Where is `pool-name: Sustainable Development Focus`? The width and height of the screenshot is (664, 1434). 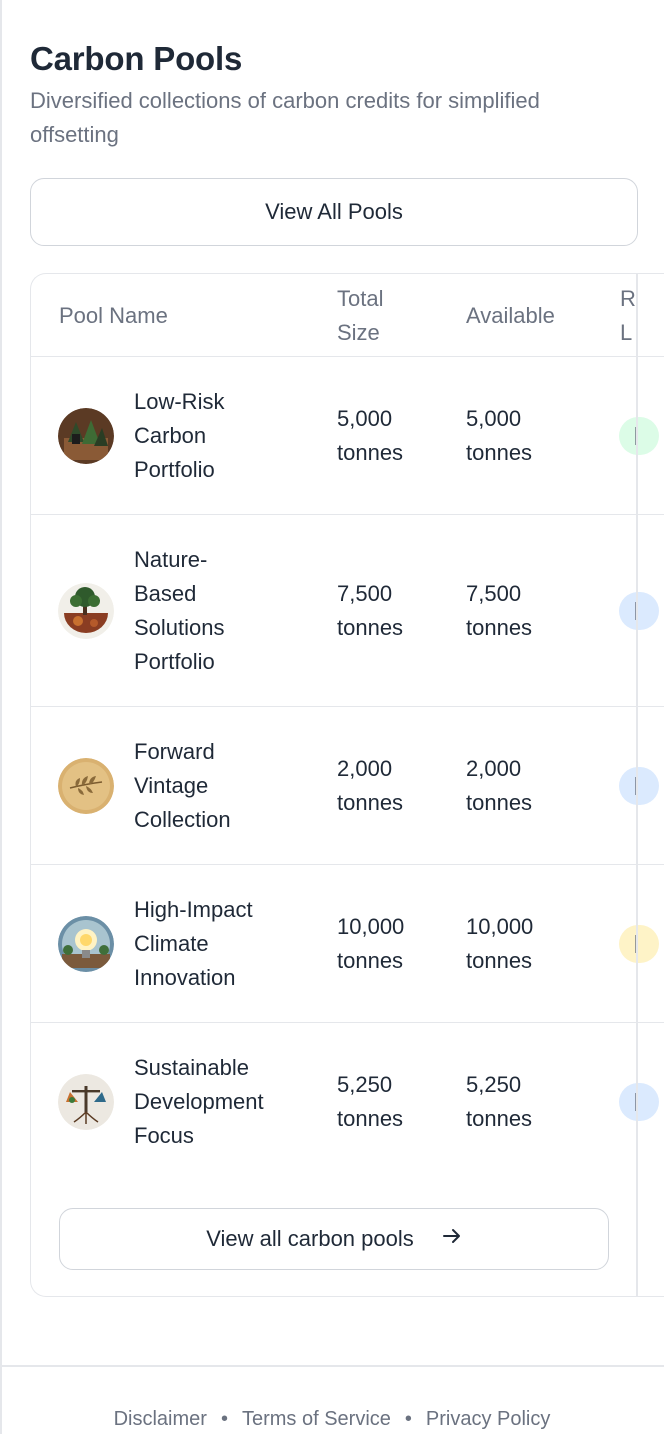 pool-name: Sustainable Development Focus is located at coordinates (199, 1102).